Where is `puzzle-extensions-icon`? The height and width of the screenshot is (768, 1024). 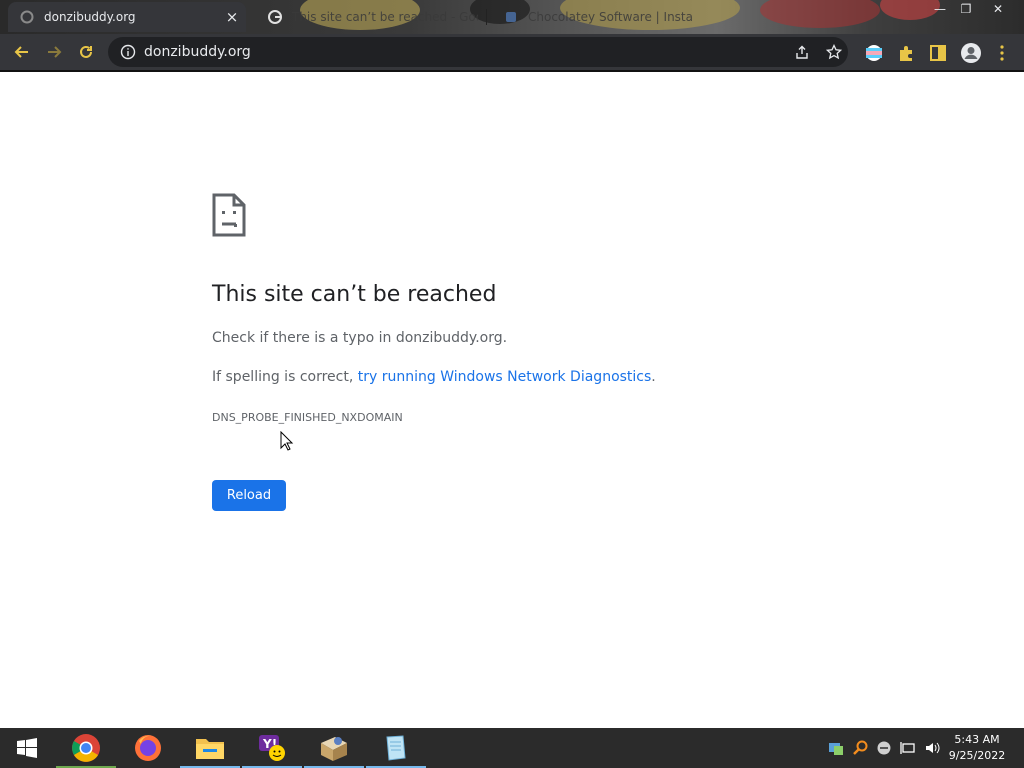 puzzle-extensions-icon is located at coordinates (906, 53).